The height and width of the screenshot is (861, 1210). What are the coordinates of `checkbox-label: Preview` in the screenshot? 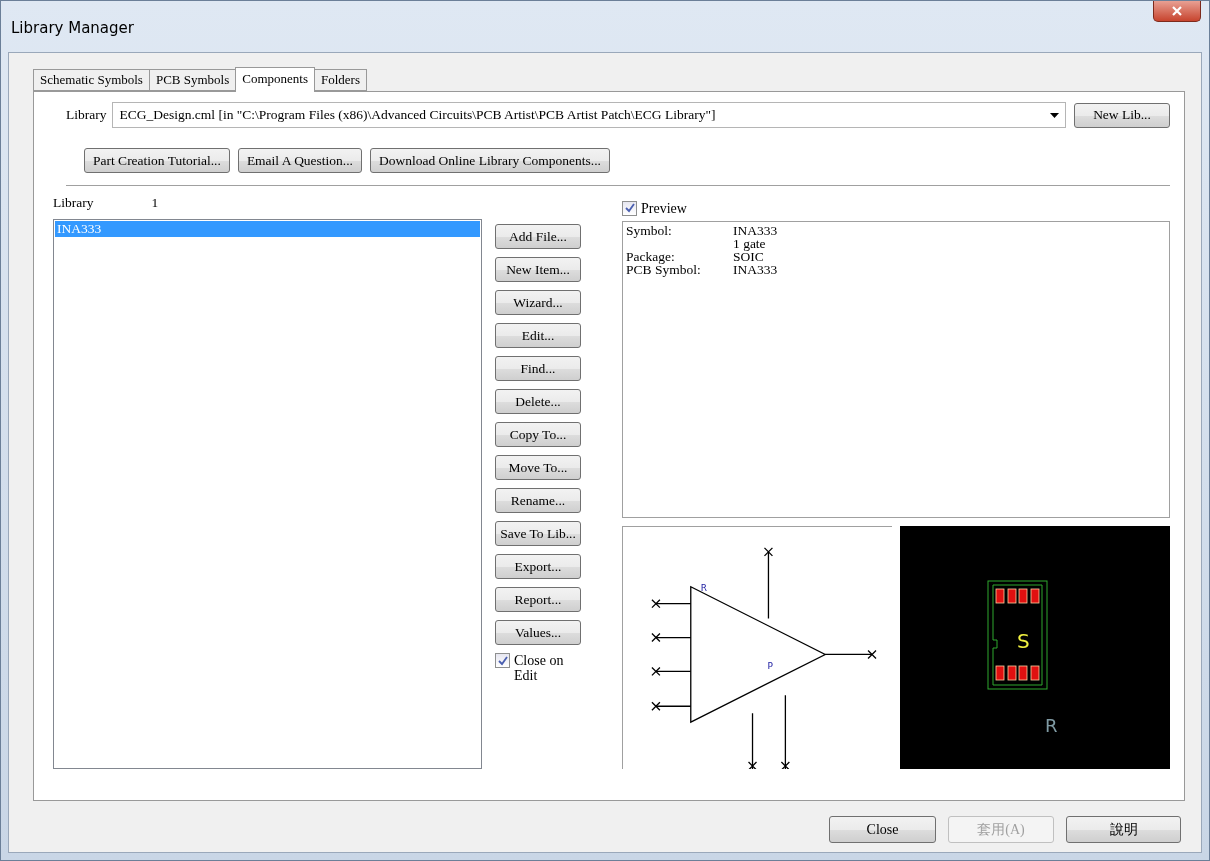 It's located at (664, 208).